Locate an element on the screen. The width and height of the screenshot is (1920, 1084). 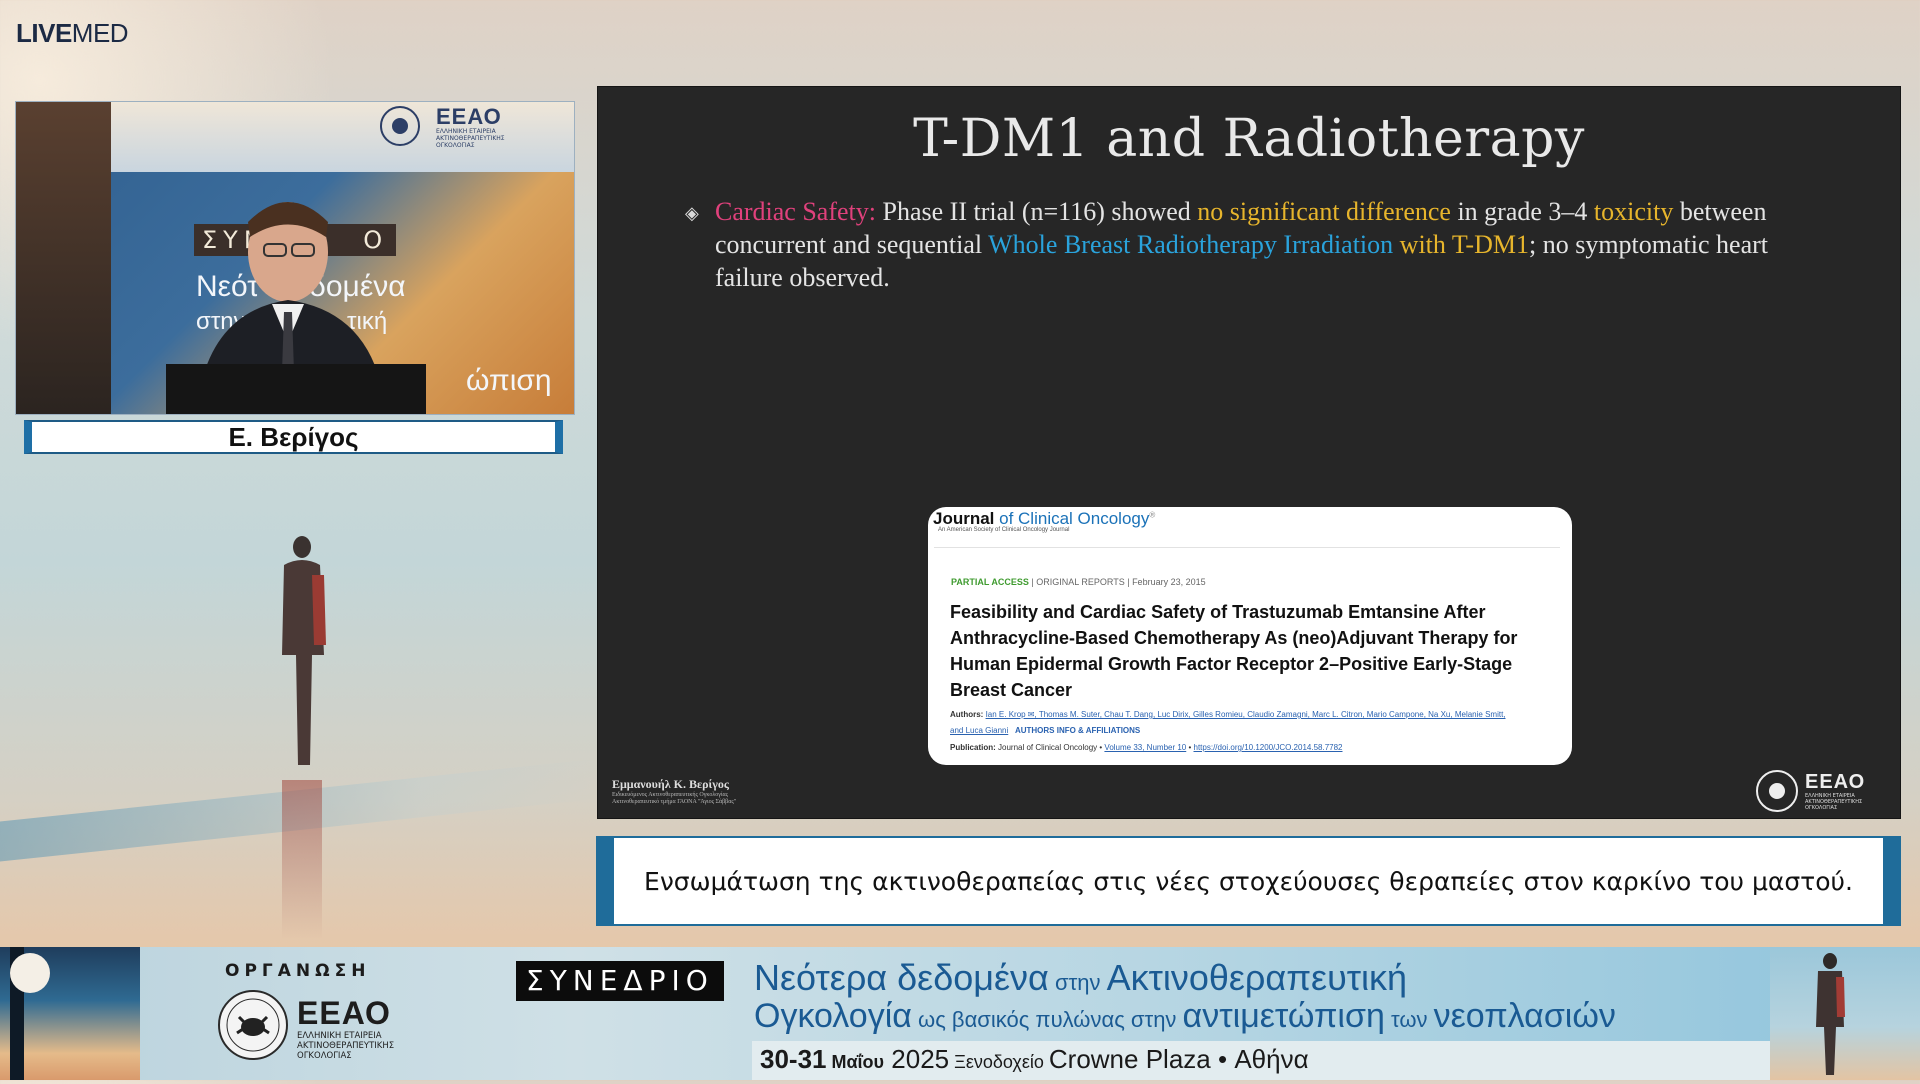
video-line3: ώπιση is located at coordinates (509, 380).